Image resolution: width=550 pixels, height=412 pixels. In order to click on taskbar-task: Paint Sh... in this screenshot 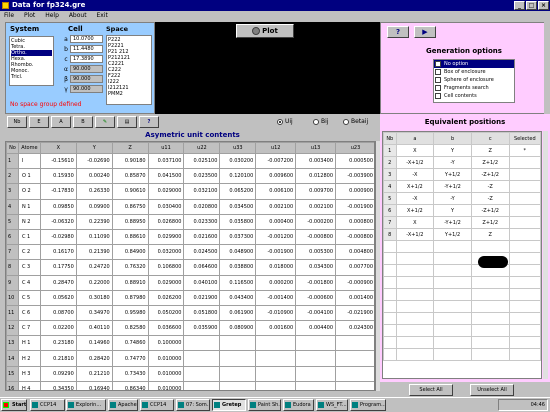, I will do `click(264, 405)`.